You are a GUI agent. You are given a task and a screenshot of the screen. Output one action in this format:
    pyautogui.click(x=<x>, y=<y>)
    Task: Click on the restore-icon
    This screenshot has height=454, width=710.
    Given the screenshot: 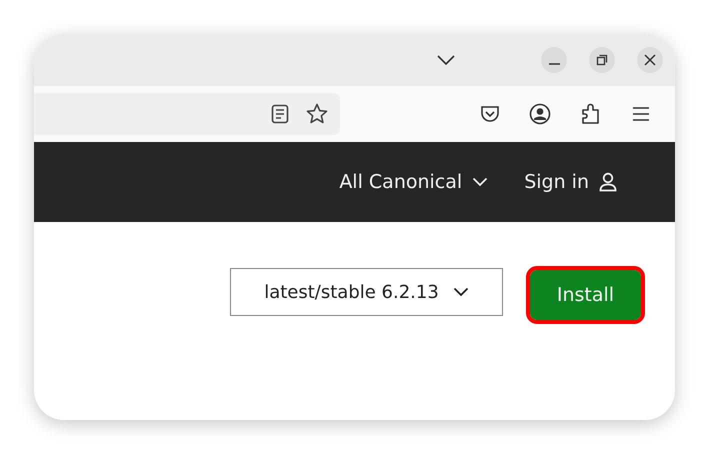 What is the action you would take?
    pyautogui.click(x=602, y=60)
    